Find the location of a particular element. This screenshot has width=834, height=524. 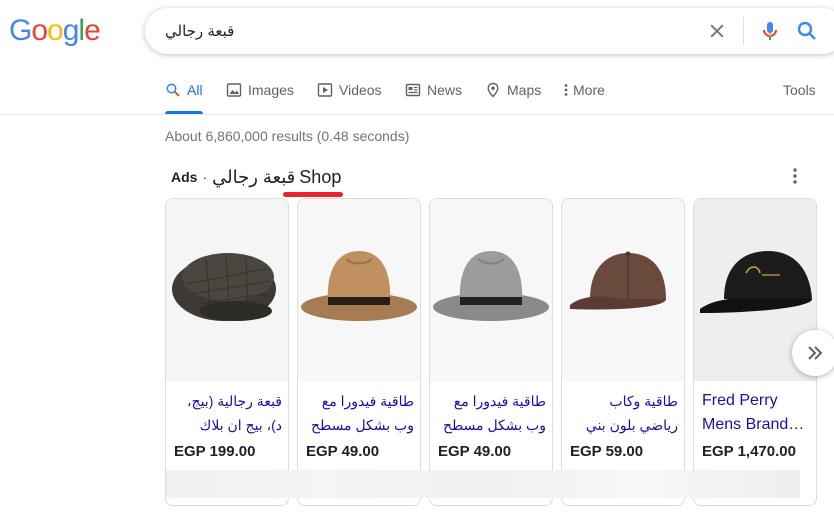

tab-maps: Maps is located at coordinates (513, 96).